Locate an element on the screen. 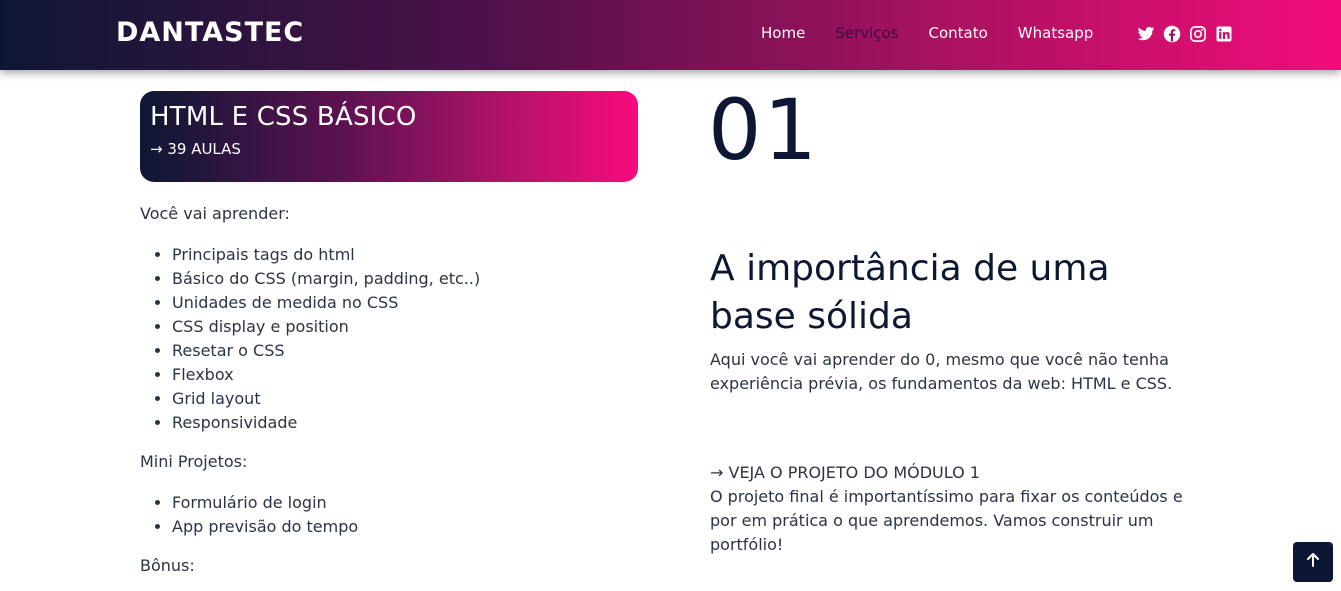  main-nav: Home Serviços Contato Whatsapp is located at coordinates (942, 33).